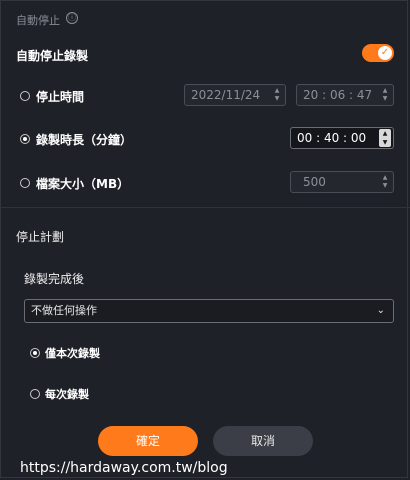 This screenshot has height=480, width=410. I want to click on auto-stop-label: 自動停止錄製, so click(52, 56).